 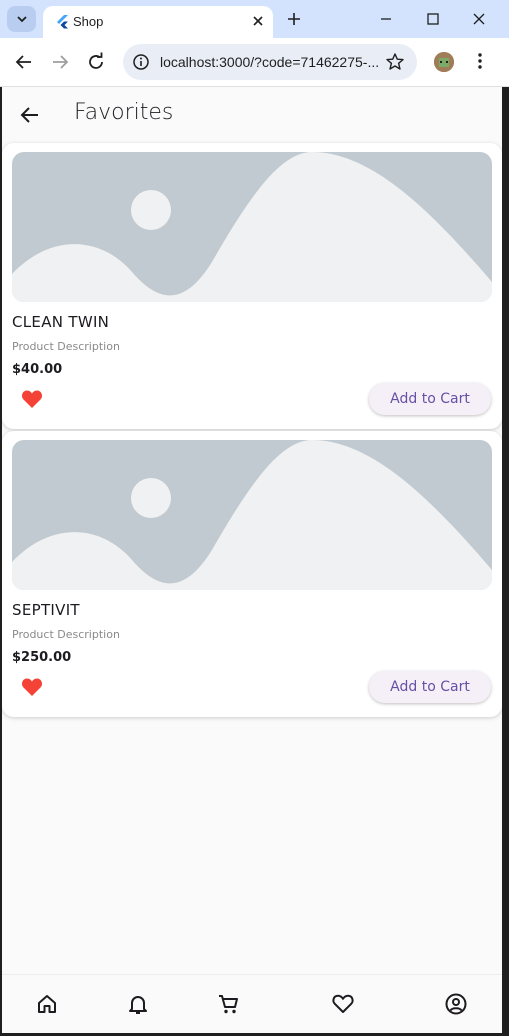 I want to click on chevron-down-icon, so click(x=21, y=19).